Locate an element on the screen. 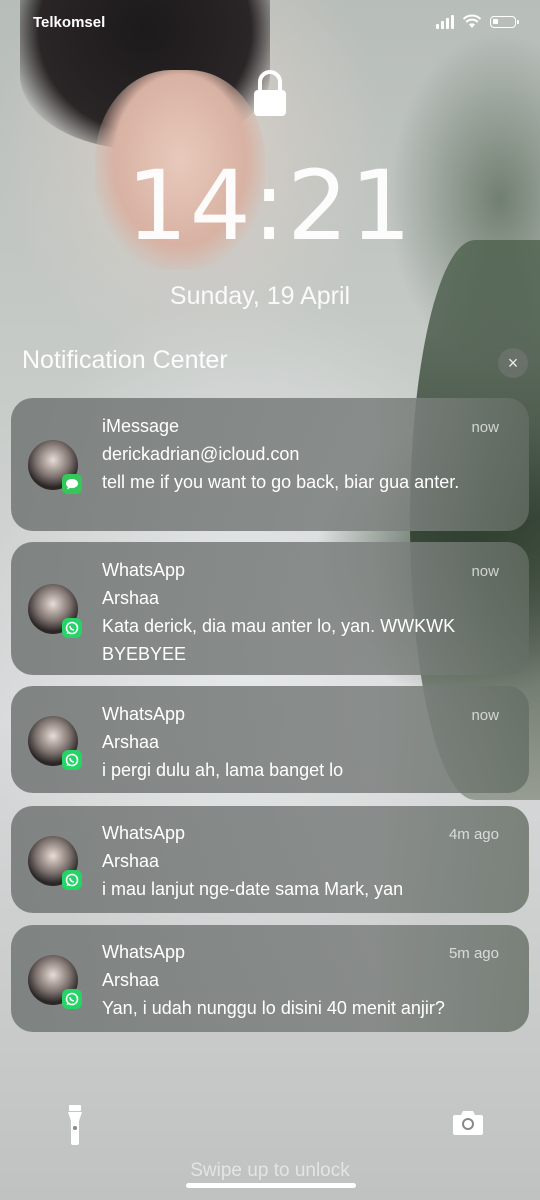 Image resolution: width=540 pixels, height=1200 pixels. lock-icon is located at coordinates (270, 93).